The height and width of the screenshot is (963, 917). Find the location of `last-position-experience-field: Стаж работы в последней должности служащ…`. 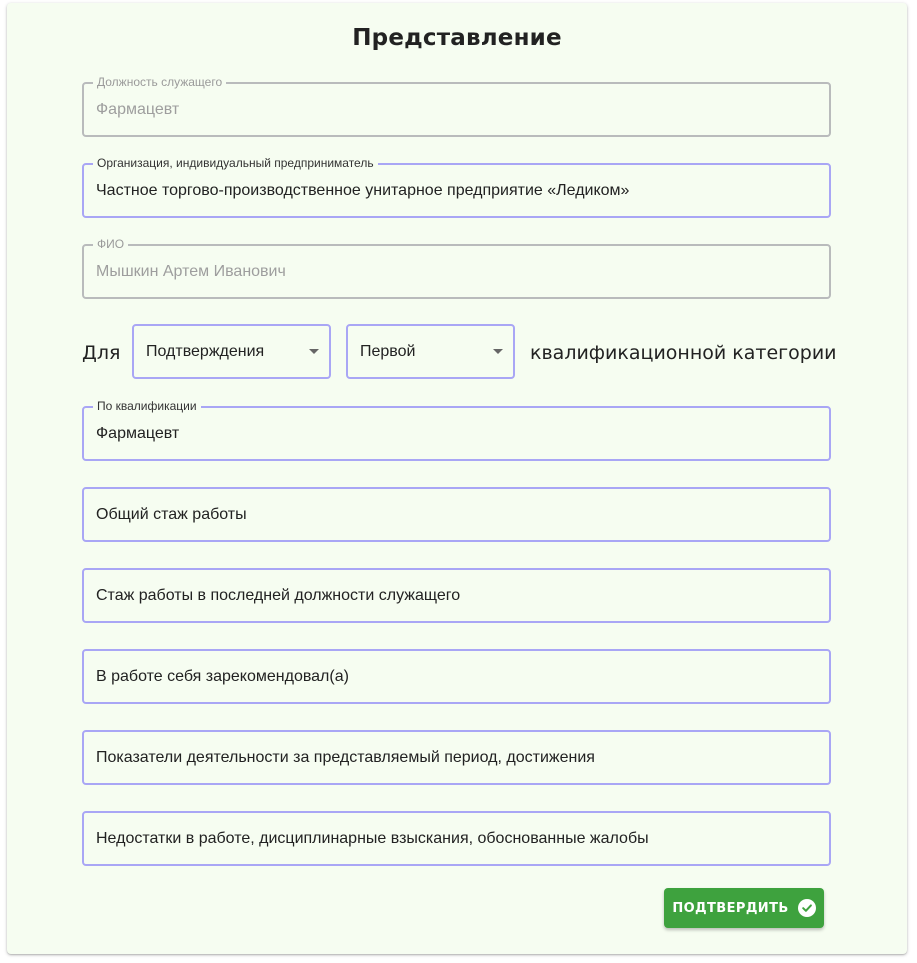

last-position-experience-field: Стаж работы в последней должности служащ… is located at coordinates (456, 595).